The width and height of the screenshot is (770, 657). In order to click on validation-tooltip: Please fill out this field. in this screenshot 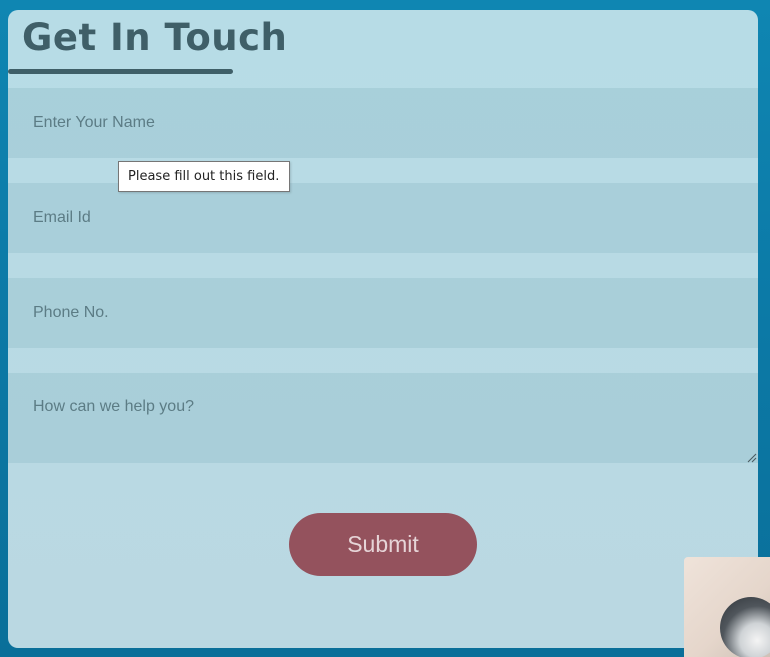, I will do `click(204, 176)`.